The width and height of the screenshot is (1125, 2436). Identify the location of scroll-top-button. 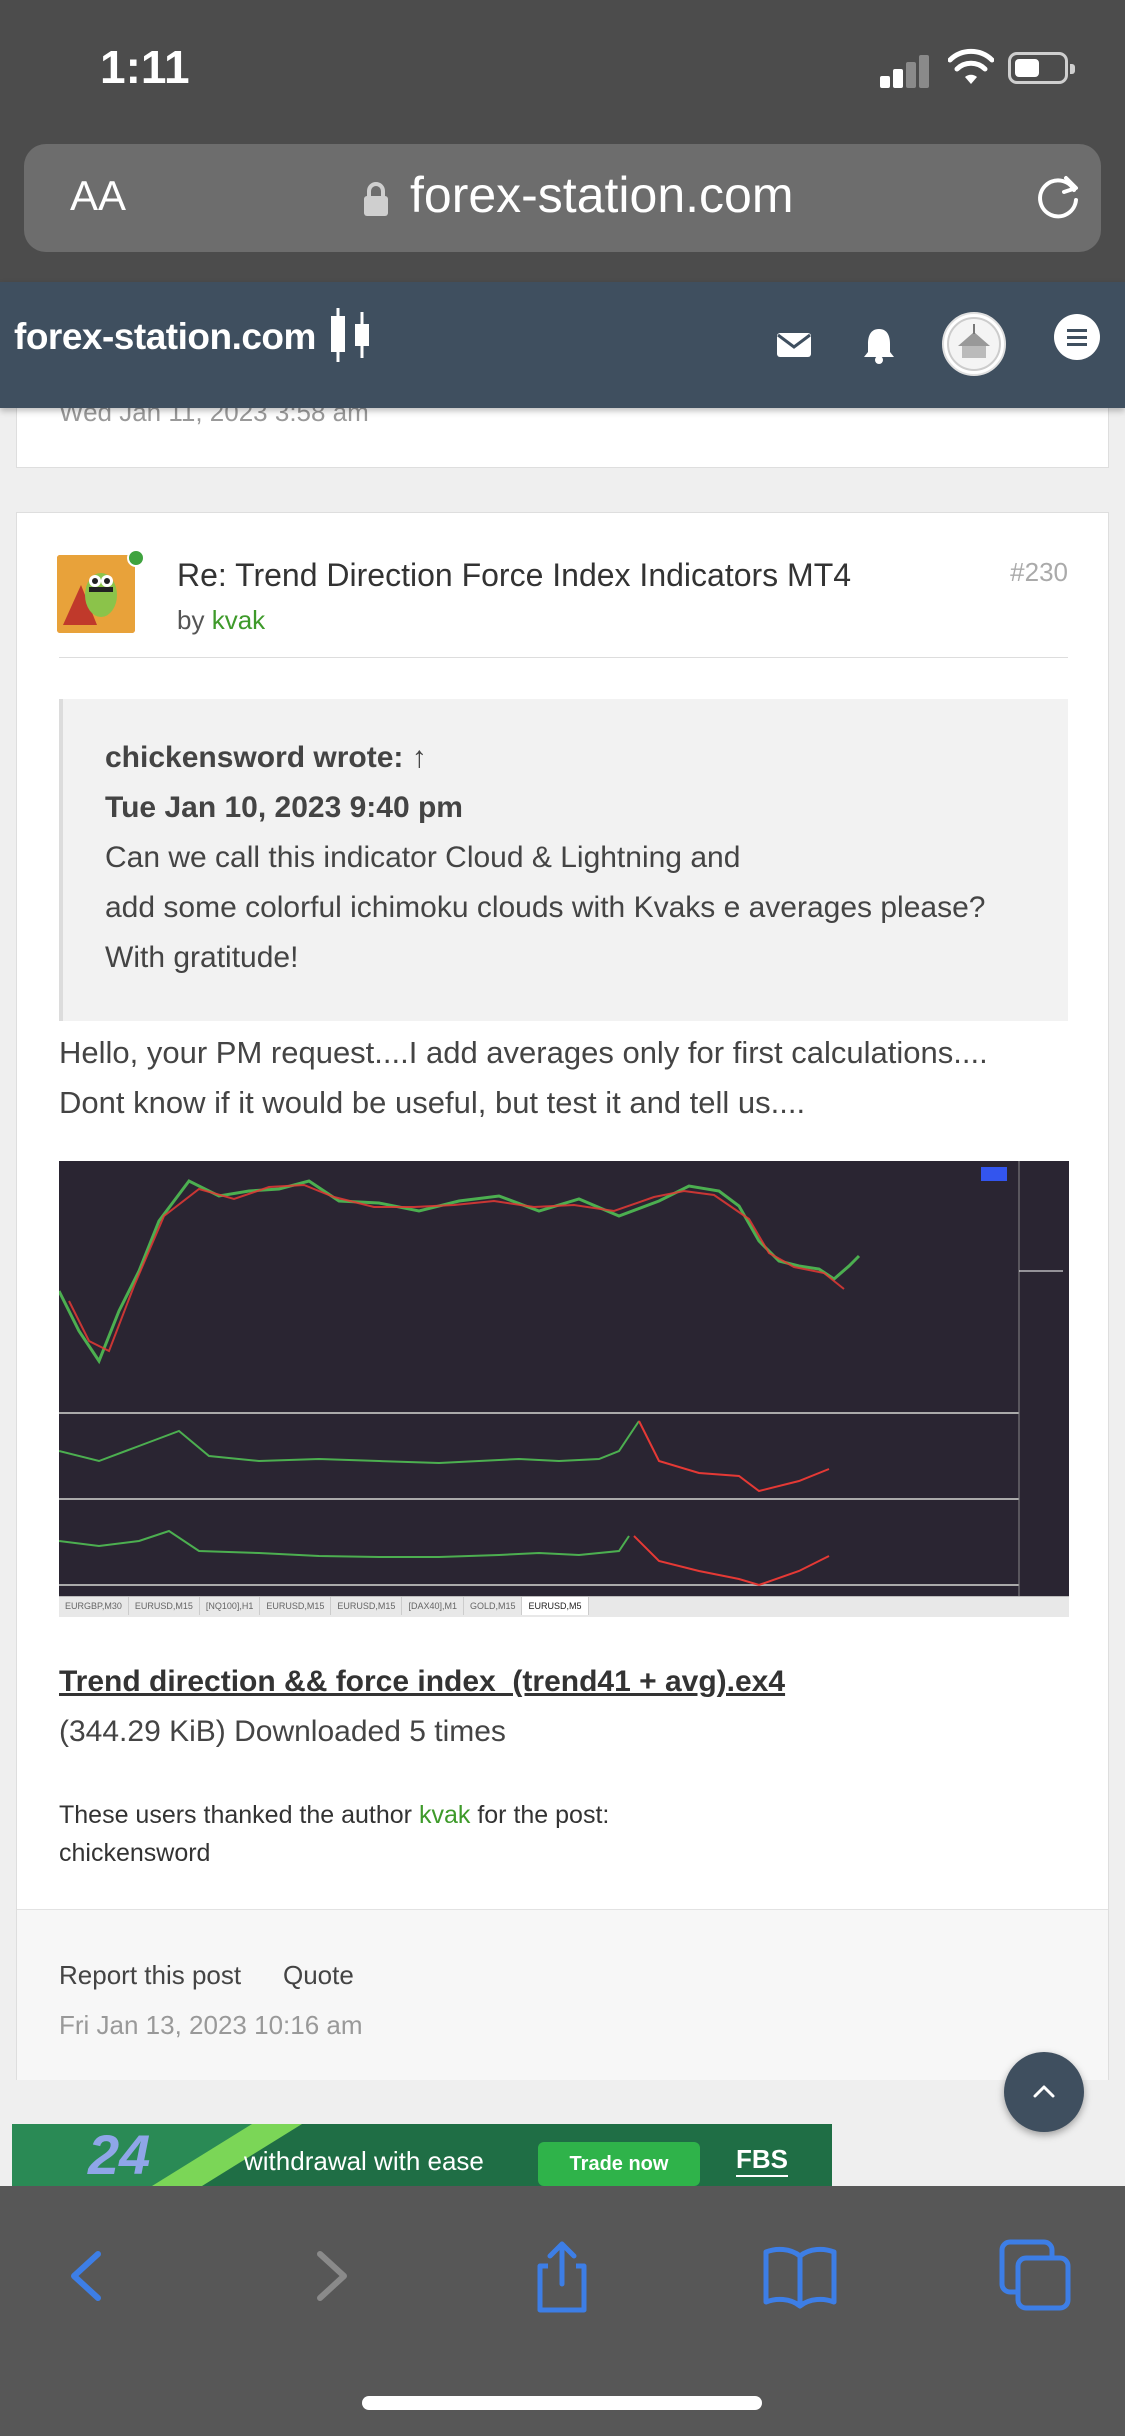
(1044, 2092).